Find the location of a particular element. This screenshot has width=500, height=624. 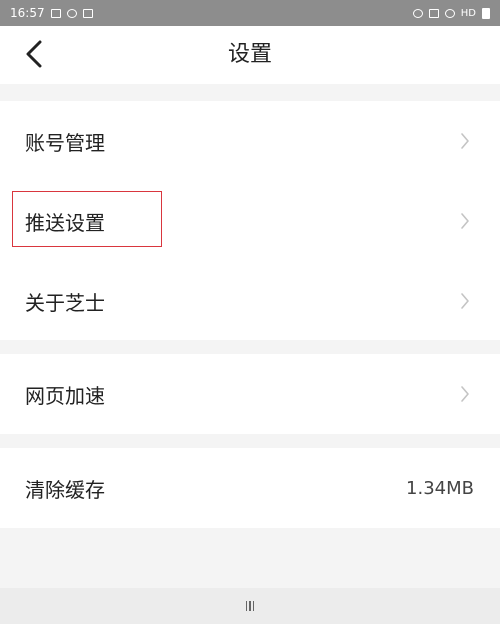

recents-icon is located at coordinates (250, 606).